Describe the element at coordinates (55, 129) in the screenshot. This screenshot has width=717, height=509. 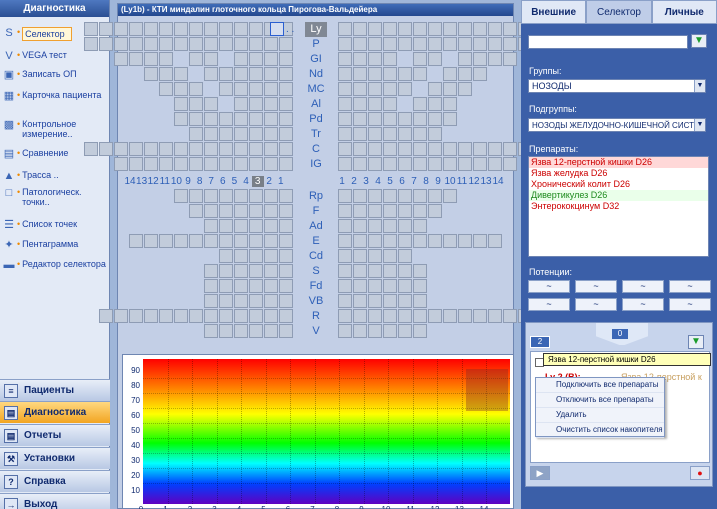
I see `nav-item: ▩ • Контрольное измерение..` at that location.